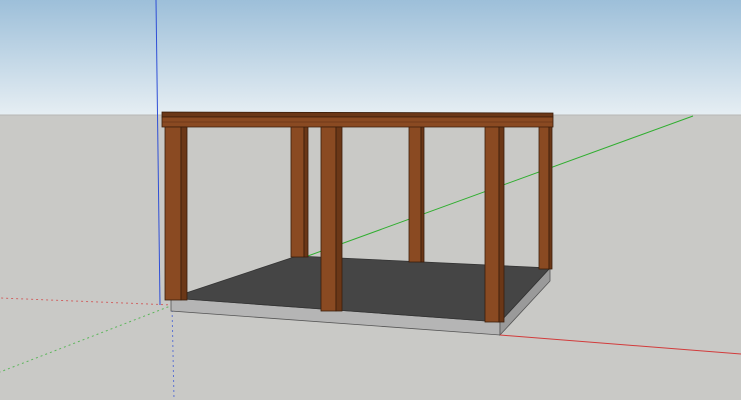  Describe the element at coordinates (176, 213) in the screenshot. I see `front-post-left` at that location.